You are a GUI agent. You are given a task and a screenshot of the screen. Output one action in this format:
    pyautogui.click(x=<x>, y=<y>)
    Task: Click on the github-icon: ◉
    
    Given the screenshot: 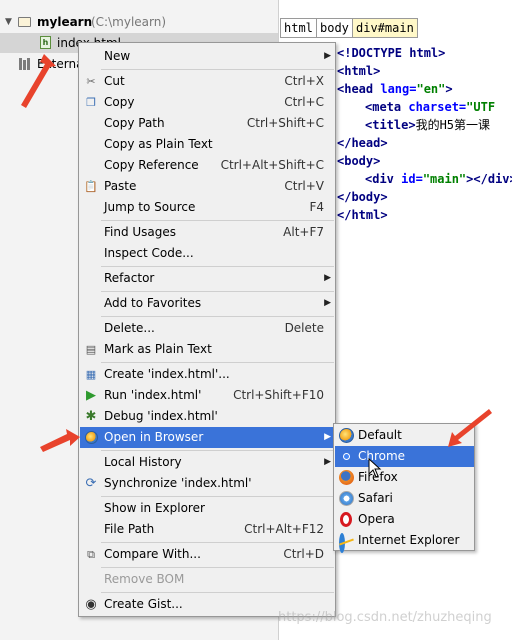 What is the action you would take?
    pyautogui.click(x=91, y=604)
    